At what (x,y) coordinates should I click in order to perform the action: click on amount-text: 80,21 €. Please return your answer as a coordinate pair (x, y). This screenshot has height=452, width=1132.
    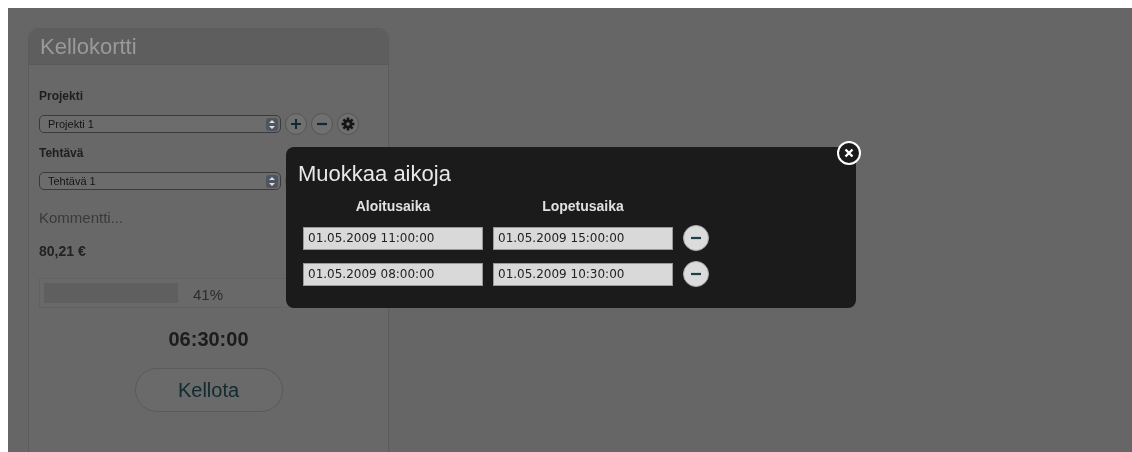
    Looking at the image, I should click on (63, 251).